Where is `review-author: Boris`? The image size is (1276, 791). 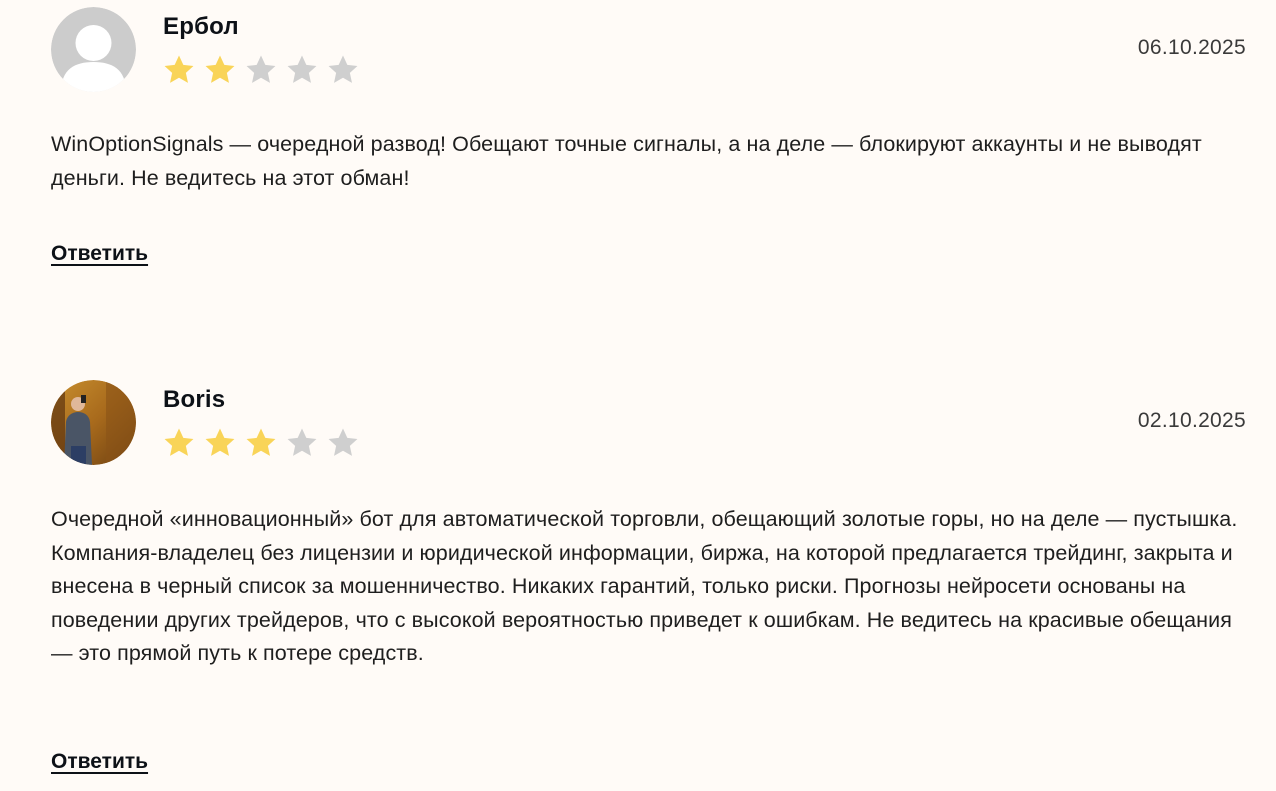
review-author: Boris is located at coordinates (194, 399).